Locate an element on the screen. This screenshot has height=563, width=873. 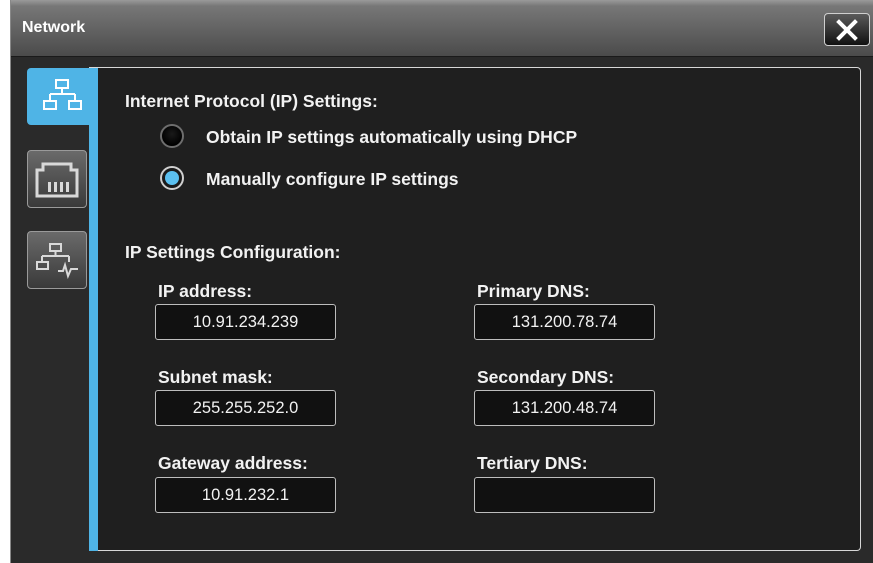
window-title: Network is located at coordinates (54, 27).